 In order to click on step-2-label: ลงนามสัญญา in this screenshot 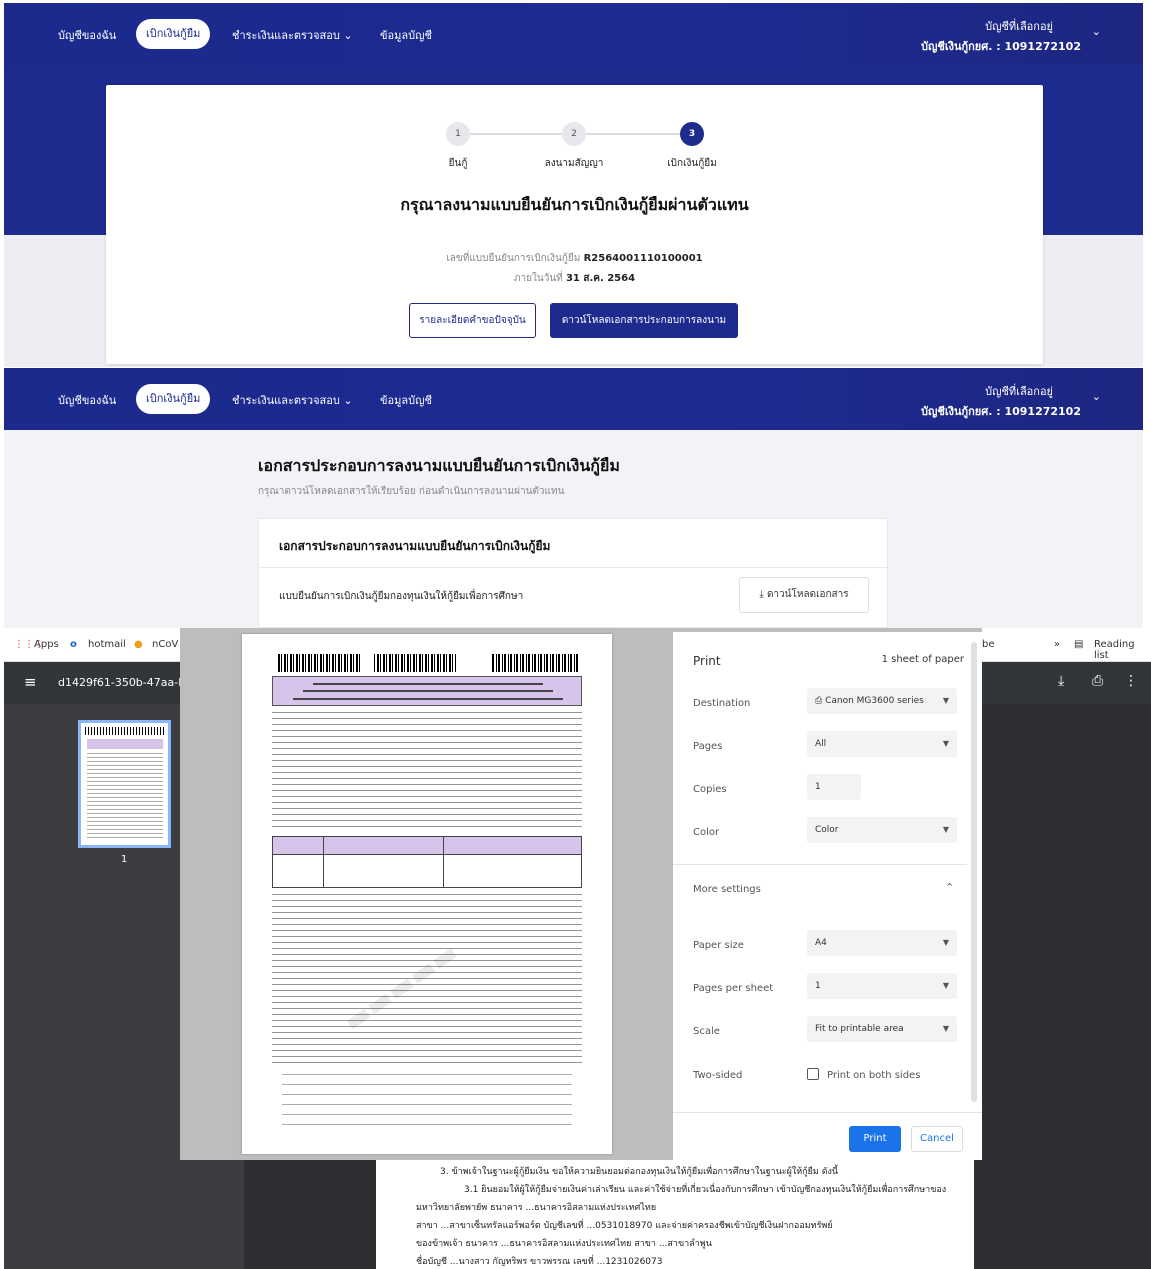, I will do `click(574, 163)`.